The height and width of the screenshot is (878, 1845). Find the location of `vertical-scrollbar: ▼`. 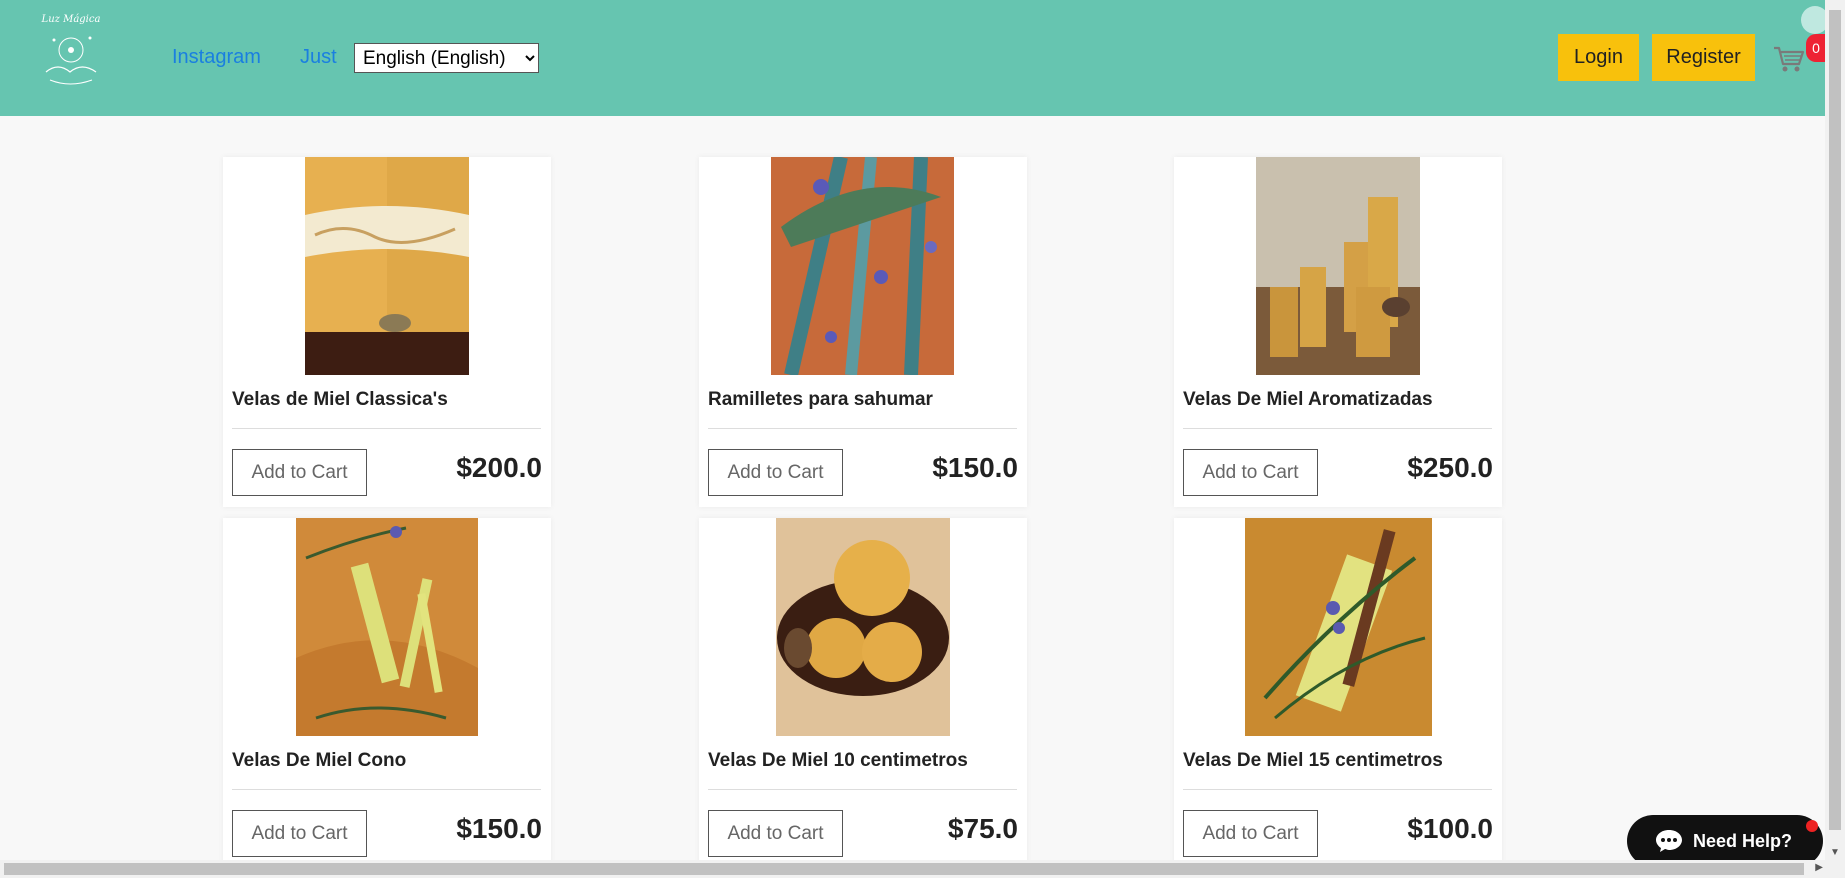

vertical-scrollbar: ▼ is located at coordinates (1835, 430).